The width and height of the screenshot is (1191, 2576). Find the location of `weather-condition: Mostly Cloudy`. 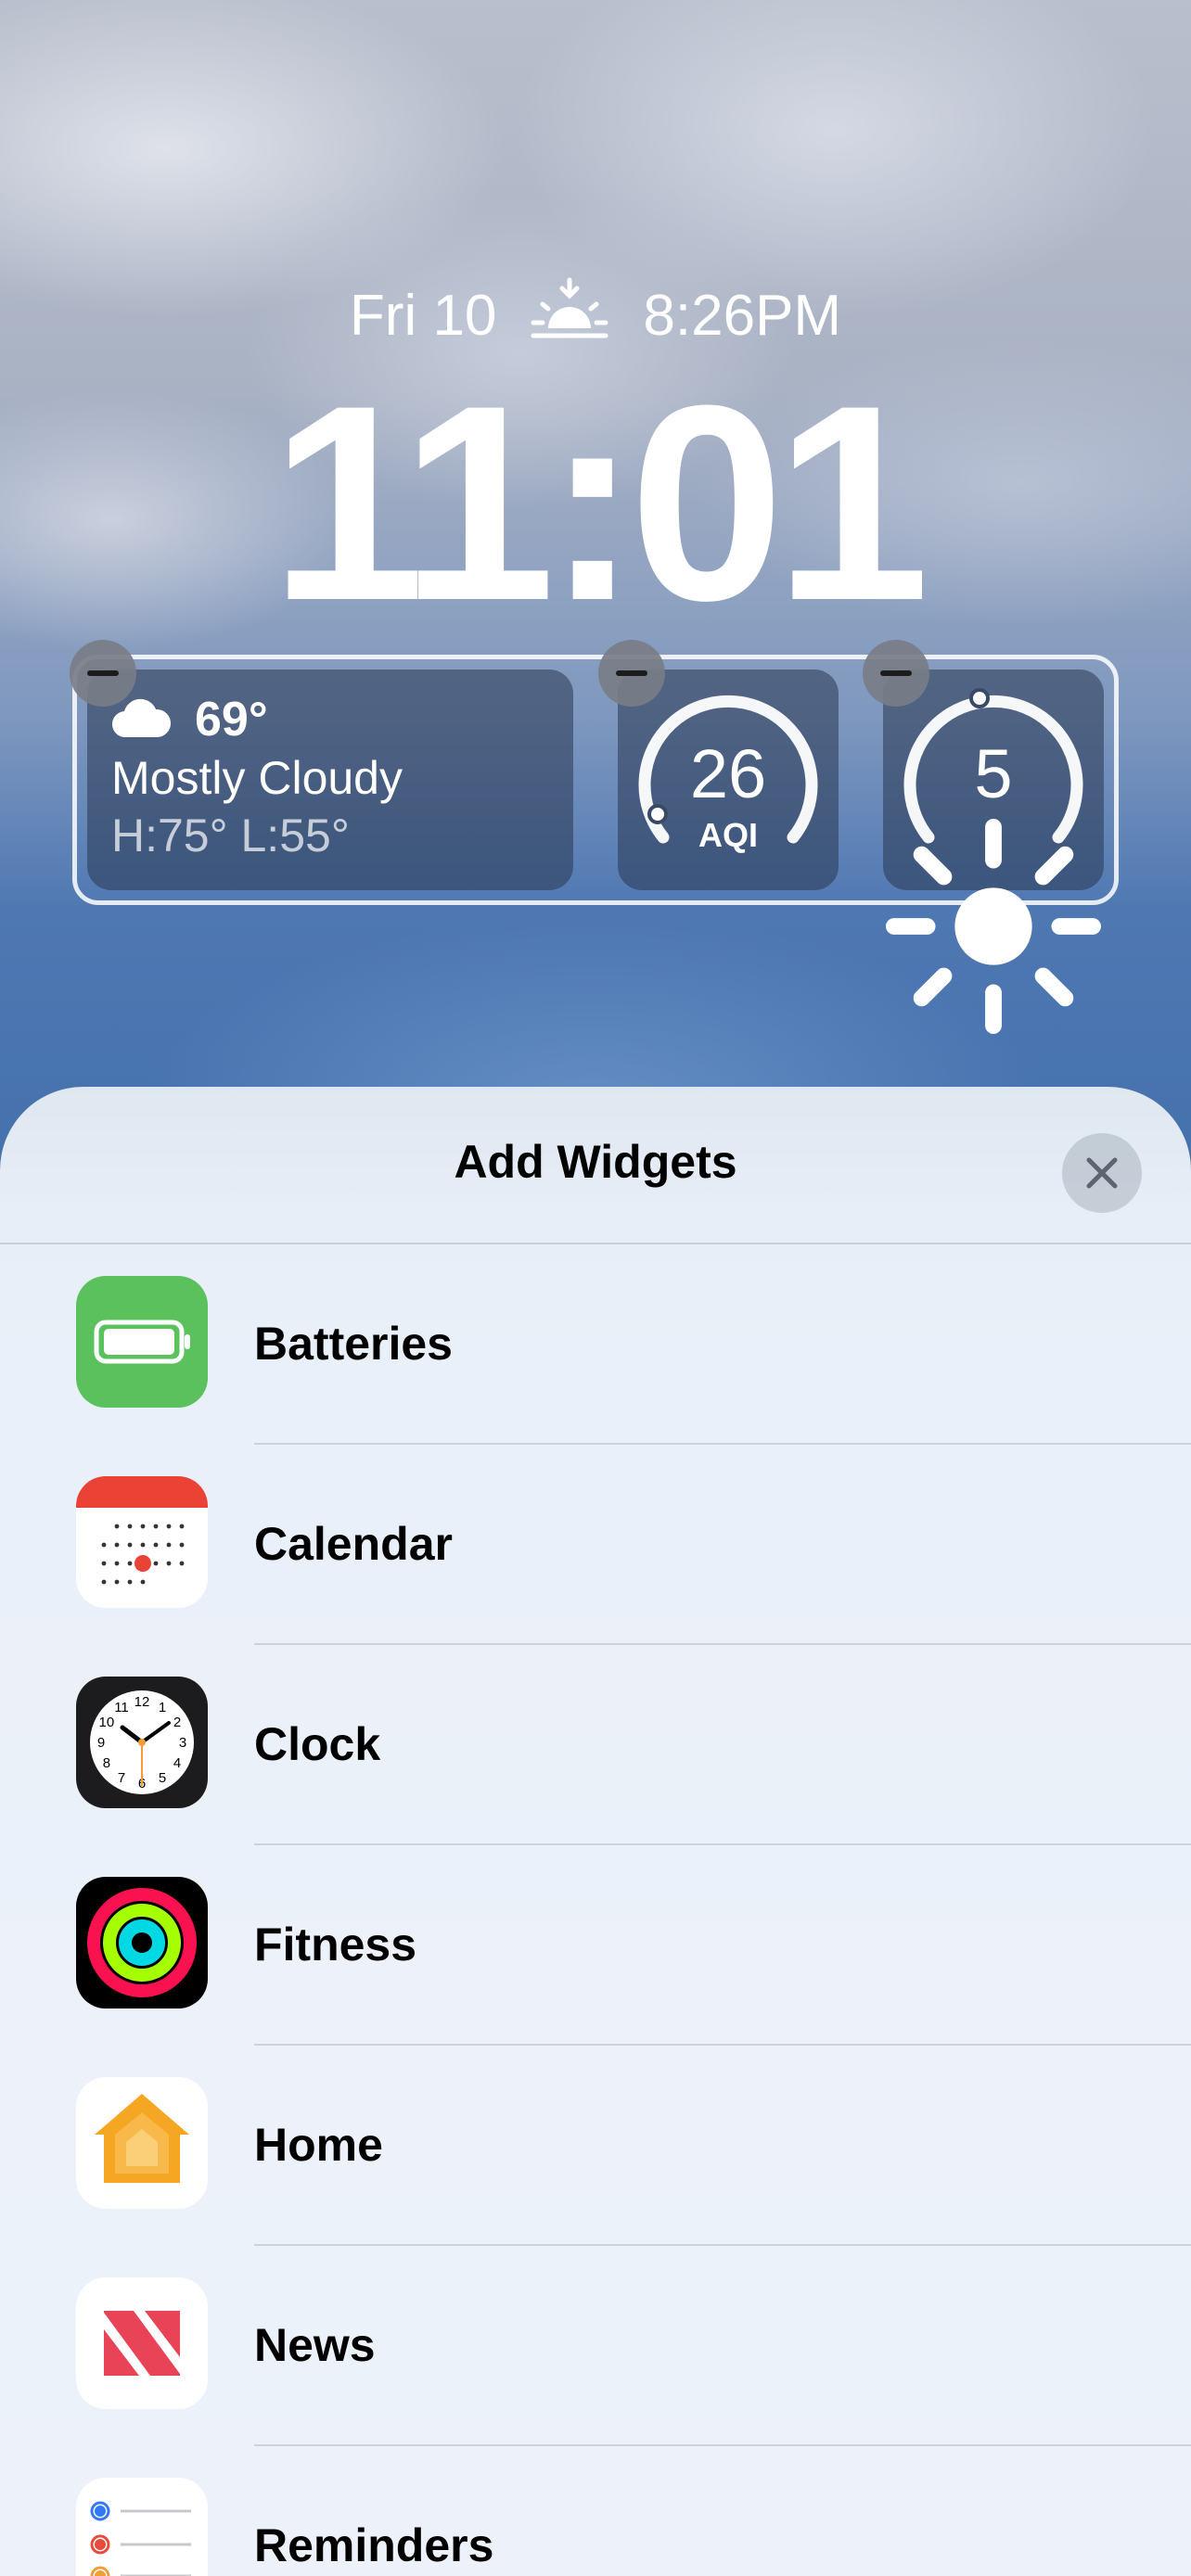

weather-condition: Mostly Cloudy is located at coordinates (257, 778).